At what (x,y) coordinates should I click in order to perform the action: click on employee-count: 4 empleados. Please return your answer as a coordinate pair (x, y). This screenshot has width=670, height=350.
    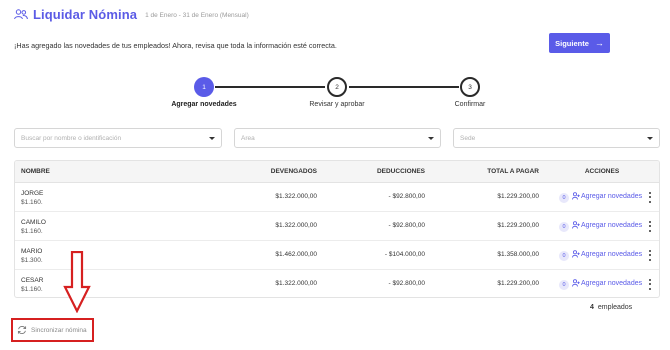
    Looking at the image, I should click on (611, 307).